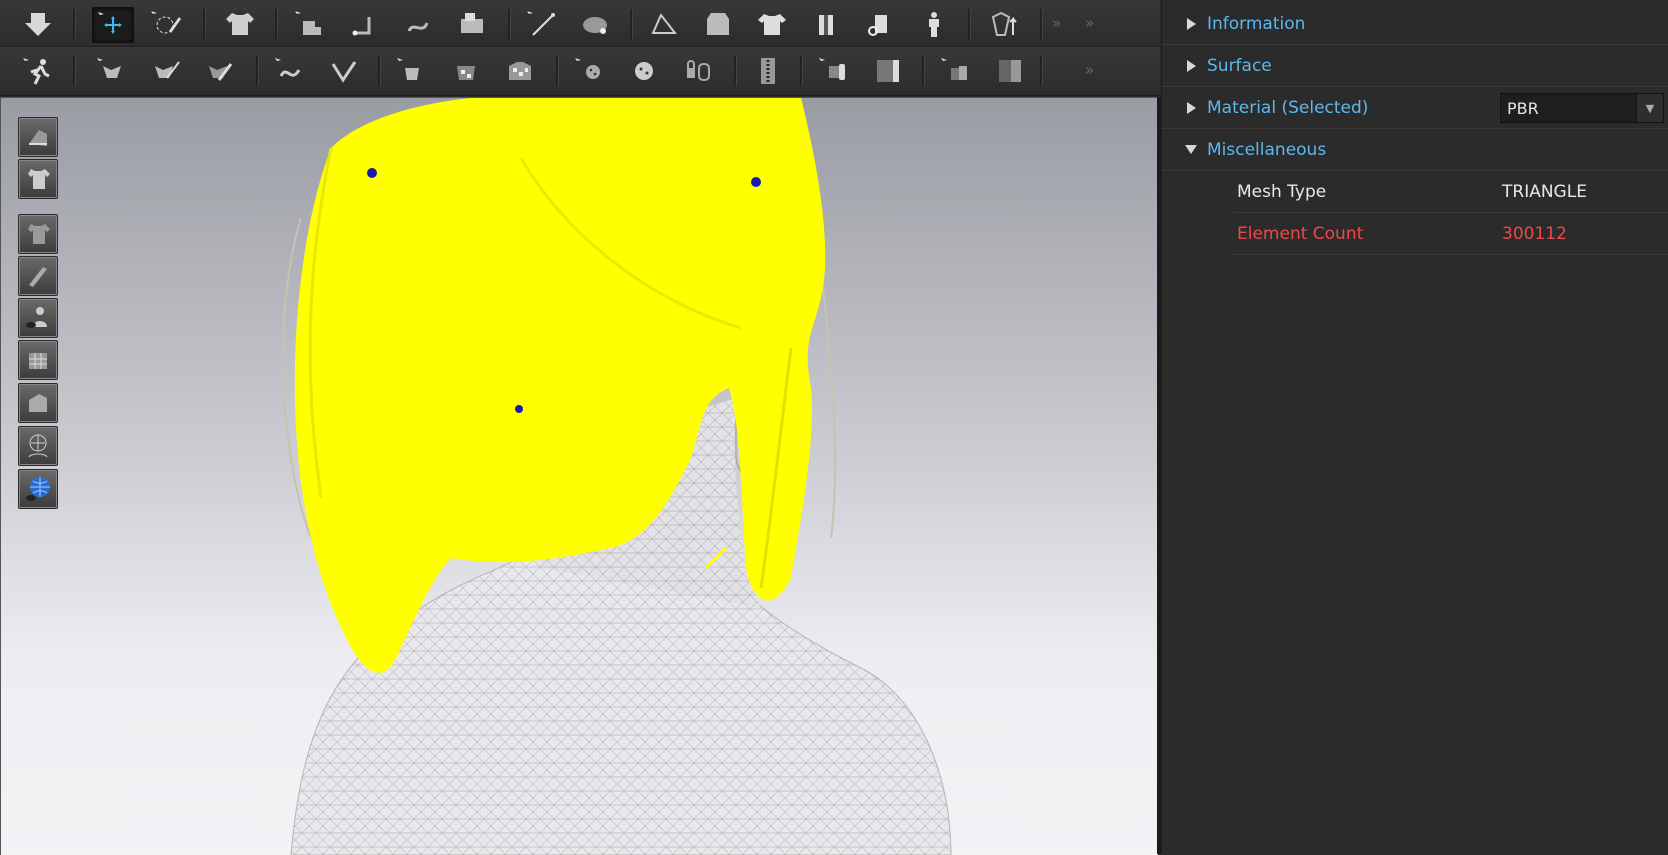 The image size is (1668, 855). Describe the element at coordinates (344, 71) in the screenshot. I see `tape-icon` at that location.